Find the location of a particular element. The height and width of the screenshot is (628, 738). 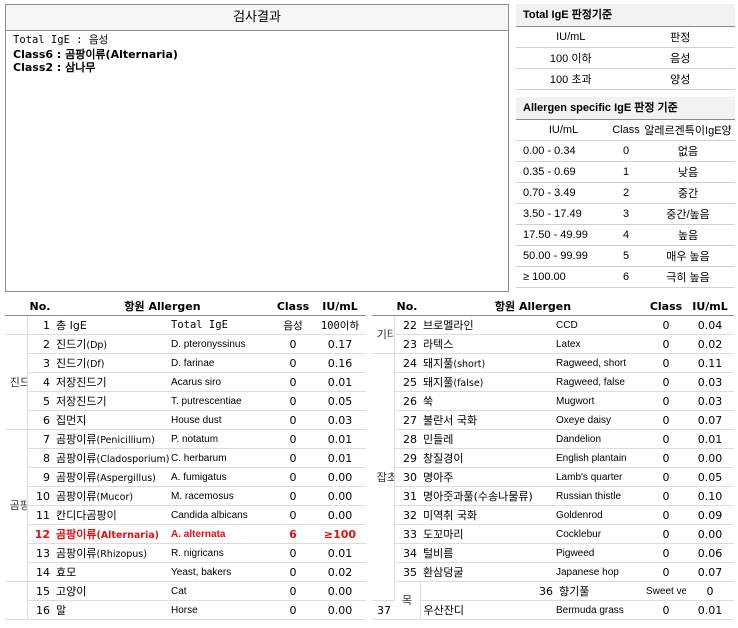

allergen-korean-sub: (Alternaria) is located at coordinates (127, 535).